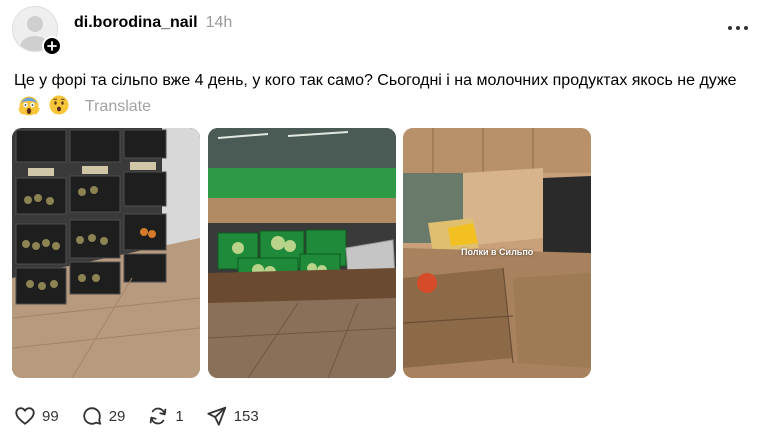 The width and height of the screenshot is (763, 441). I want to click on more-horizontal-icon, so click(738, 28).